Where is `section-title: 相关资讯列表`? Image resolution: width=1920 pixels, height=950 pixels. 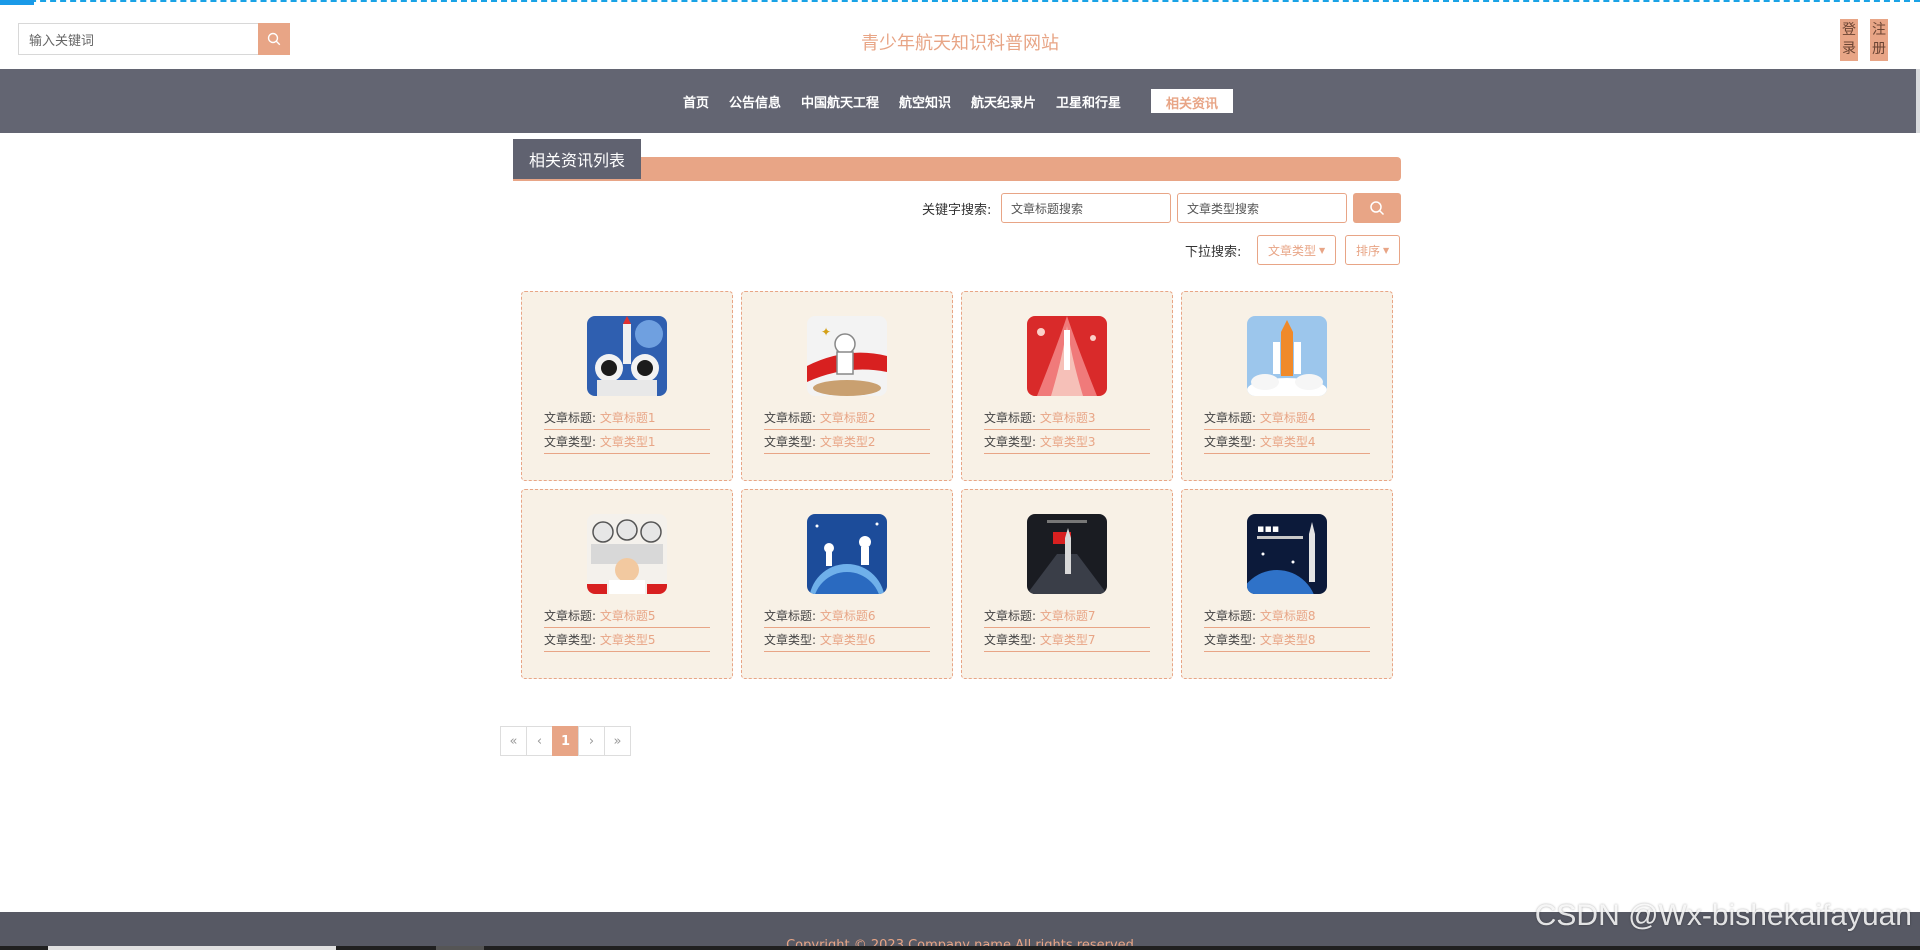 section-title: 相关资讯列表 is located at coordinates (577, 159).